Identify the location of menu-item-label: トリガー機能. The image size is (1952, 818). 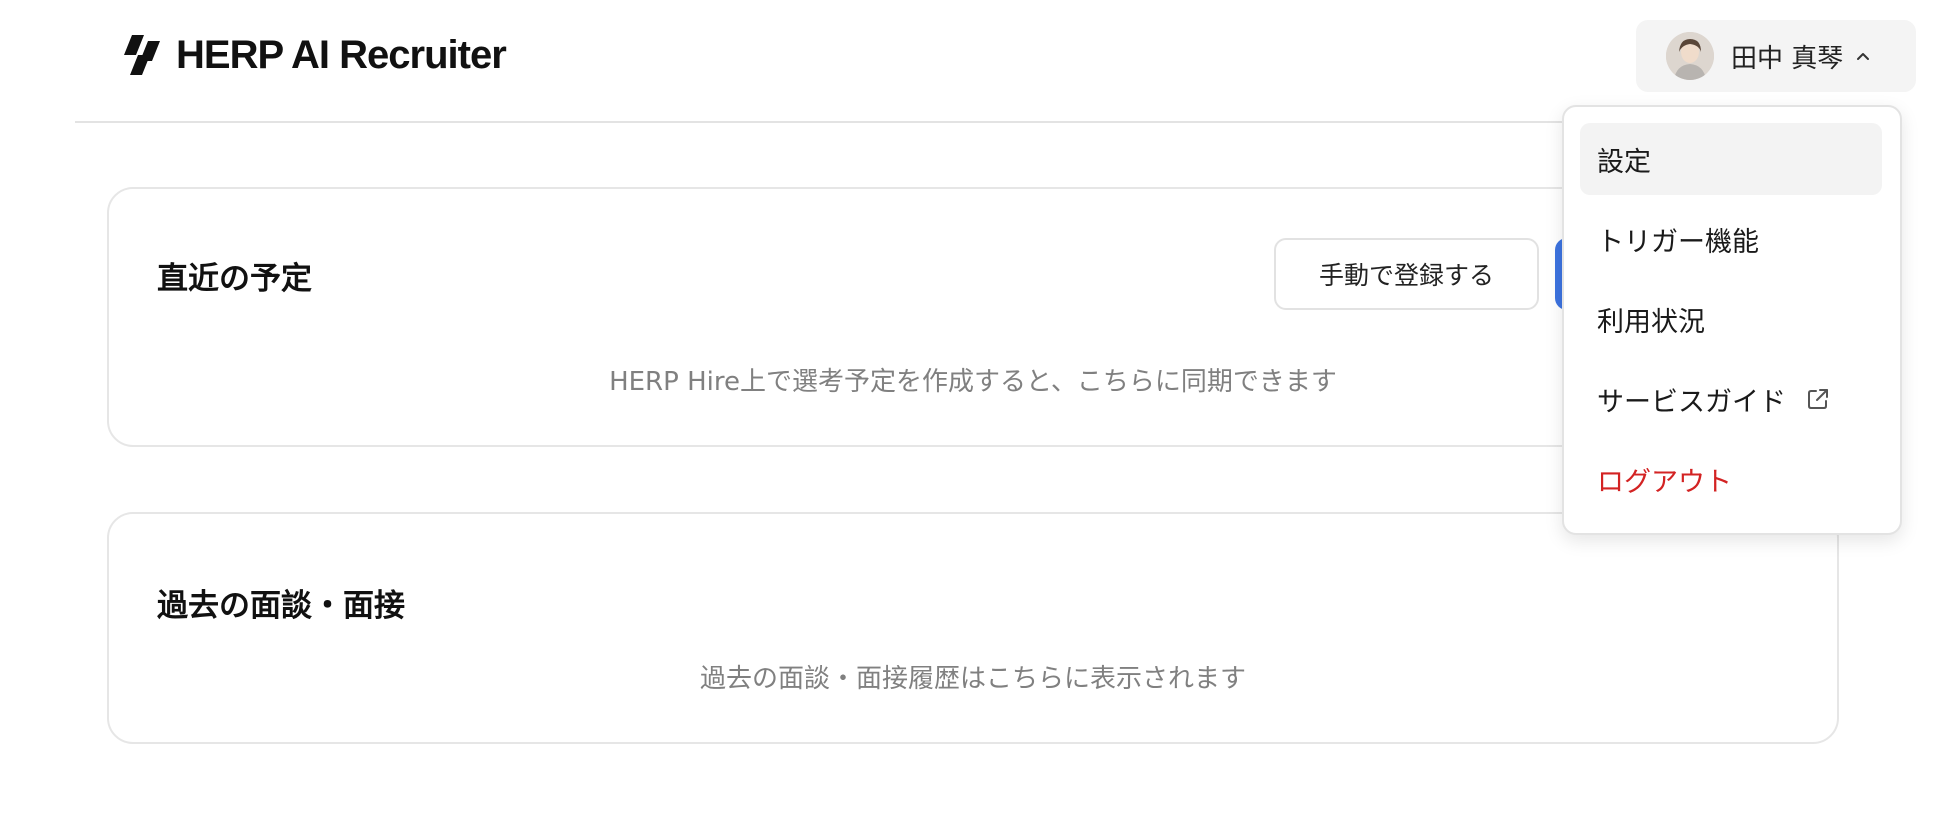
(1678, 242).